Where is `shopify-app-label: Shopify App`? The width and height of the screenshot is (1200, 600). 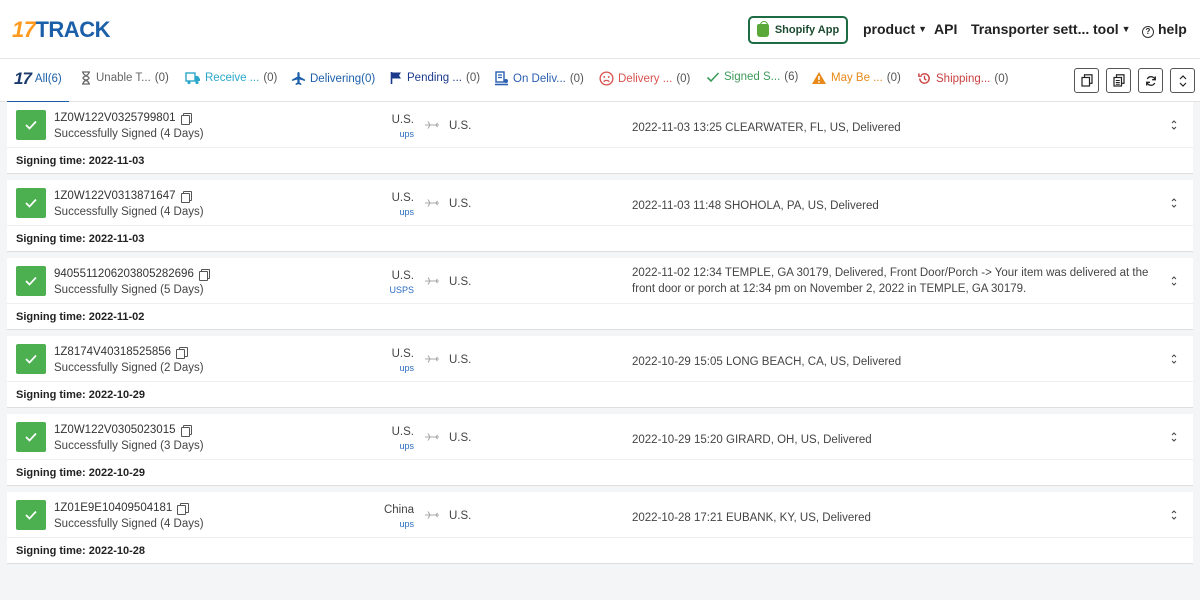 shopify-app-label: Shopify App is located at coordinates (807, 30).